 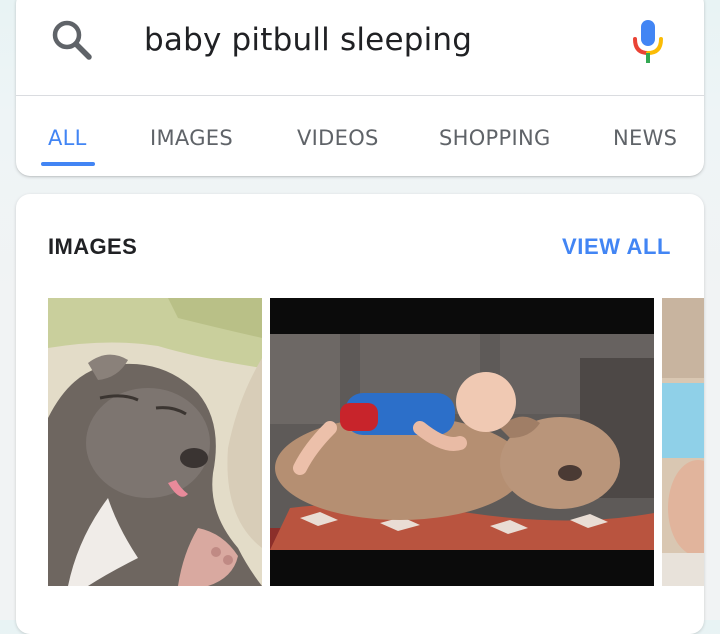 I want to click on images-section-title: IMAGES, so click(x=93, y=246).